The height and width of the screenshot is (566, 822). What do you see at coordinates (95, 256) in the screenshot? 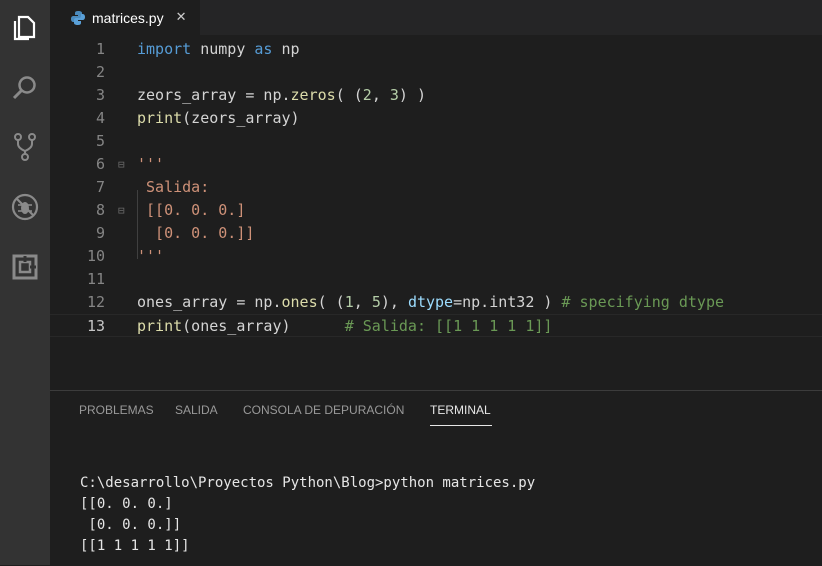
I see `line-number: 10` at bounding box center [95, 256].